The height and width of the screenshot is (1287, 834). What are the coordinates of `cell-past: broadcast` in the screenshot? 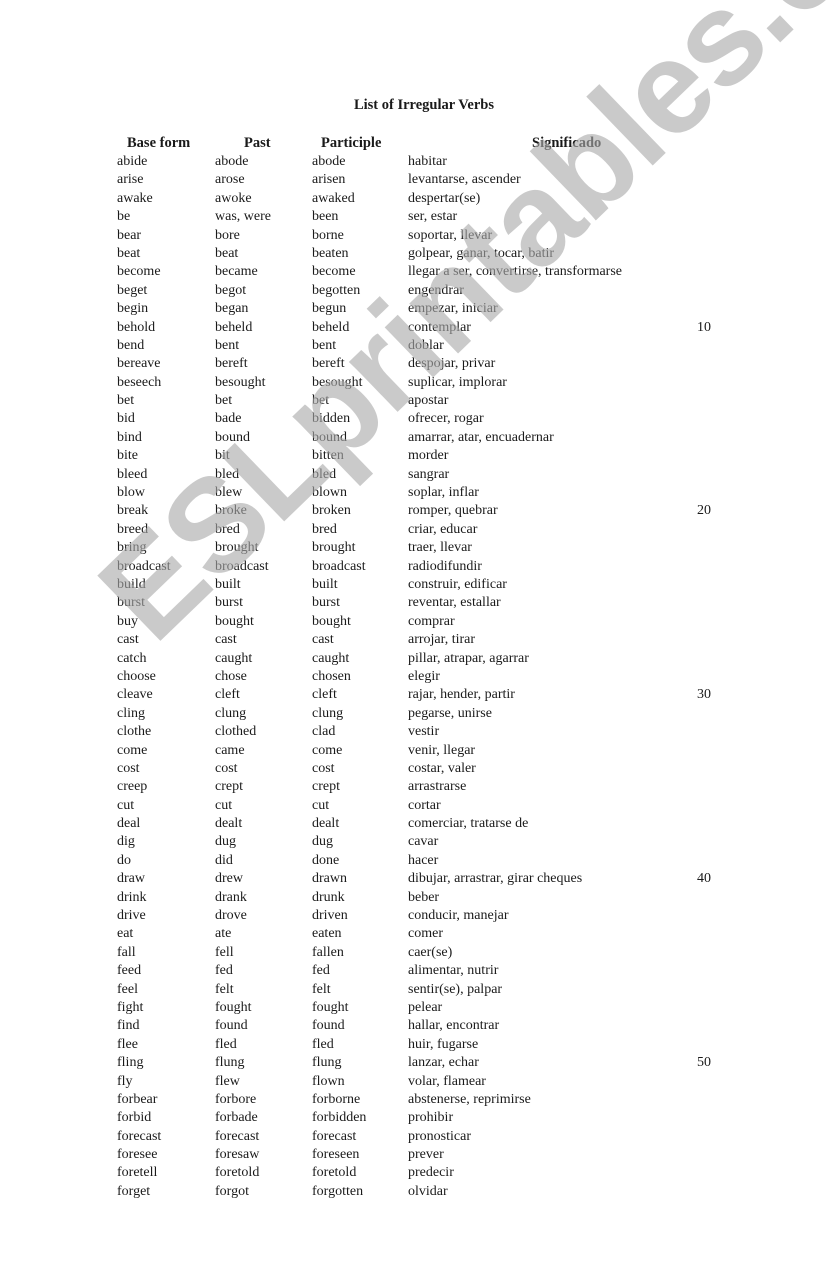 It's located at (242, 566).